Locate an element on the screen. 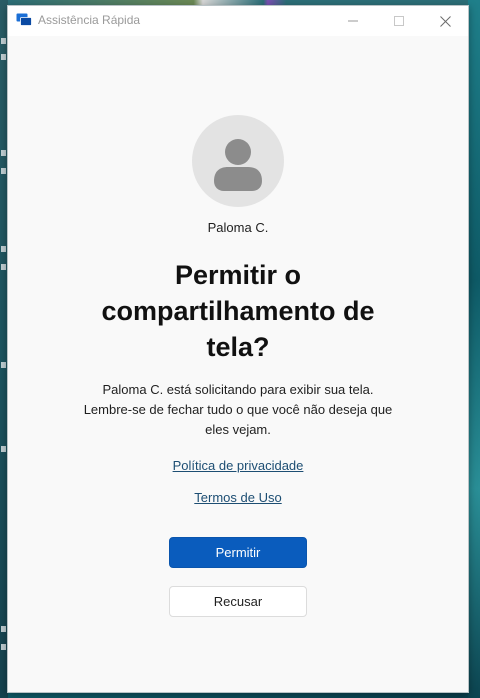 The width and height of the screenshot is (480, 698). terms-of-use-link: Termos de Uso is located at coordinates (237, 497).